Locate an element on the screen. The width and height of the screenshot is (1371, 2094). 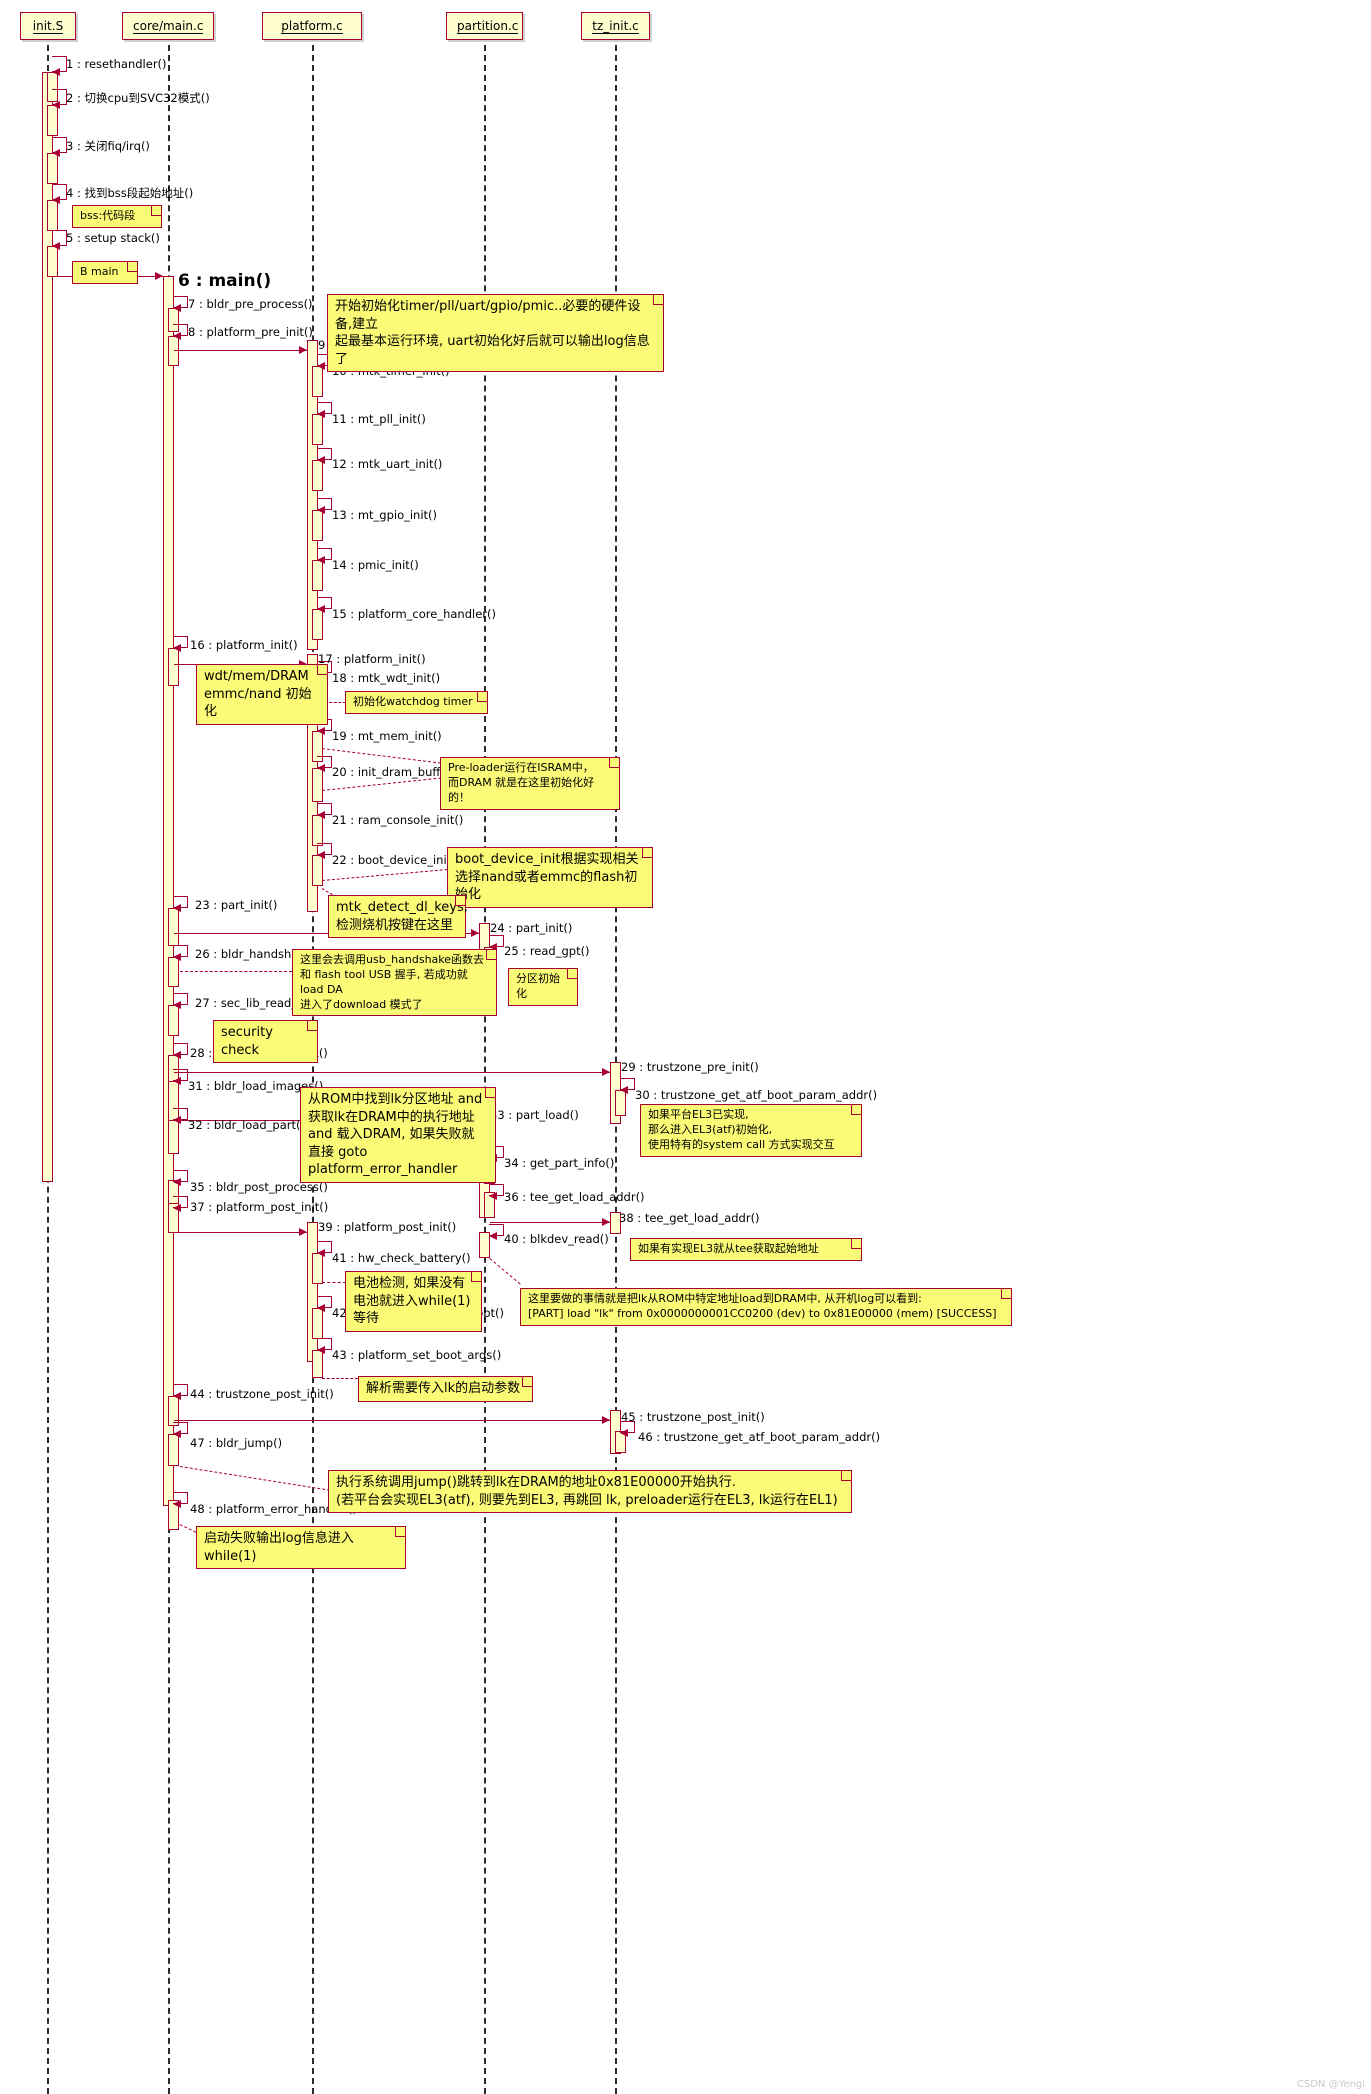
message-label-15: 15 : platform_core_handler() is located at coordinates (414, 614).